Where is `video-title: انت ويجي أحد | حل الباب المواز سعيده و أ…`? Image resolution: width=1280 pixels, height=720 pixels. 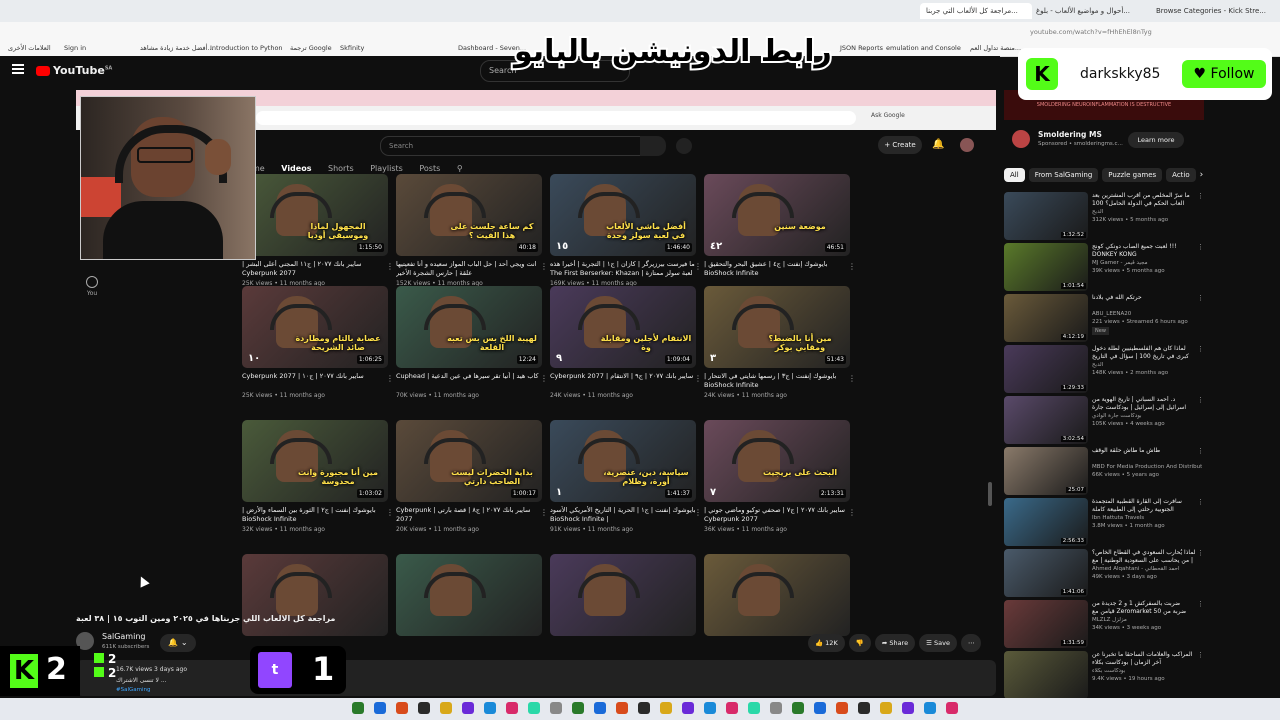 video-title: انت ويجي أحد | حل الباب المواز سعيده و أ… is located at coordinates (469, 269).